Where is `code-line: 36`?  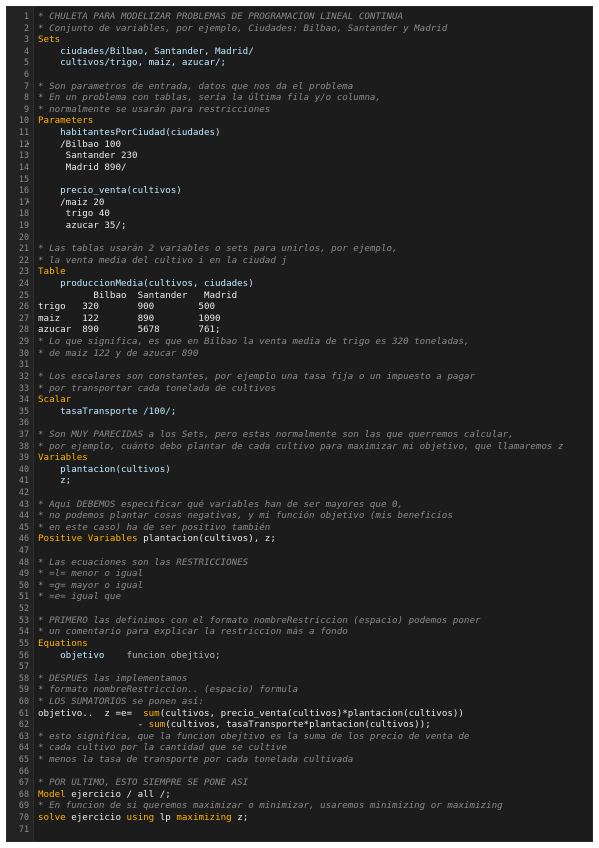 code-line: 36 is located at coordinates (299, 423).